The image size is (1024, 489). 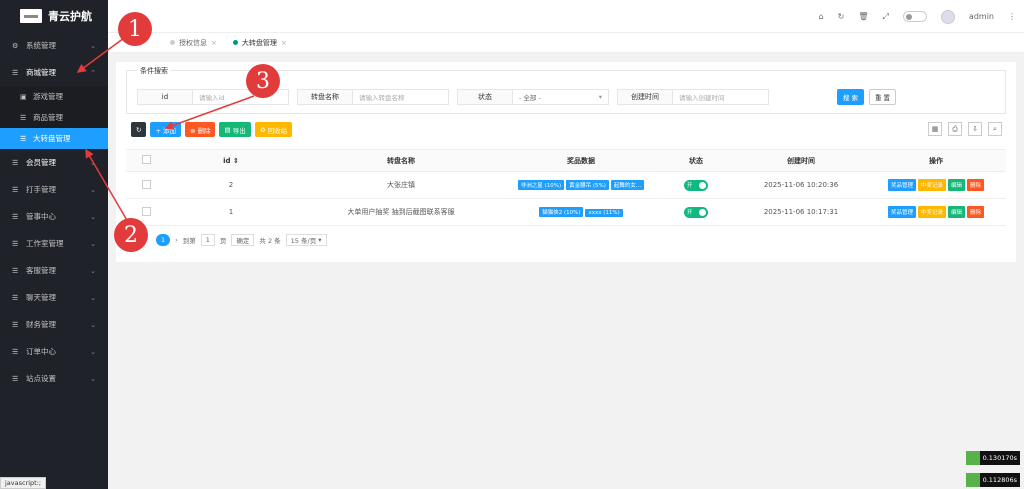 I want to click on annotation-arrows, so click(x=165, y=130).